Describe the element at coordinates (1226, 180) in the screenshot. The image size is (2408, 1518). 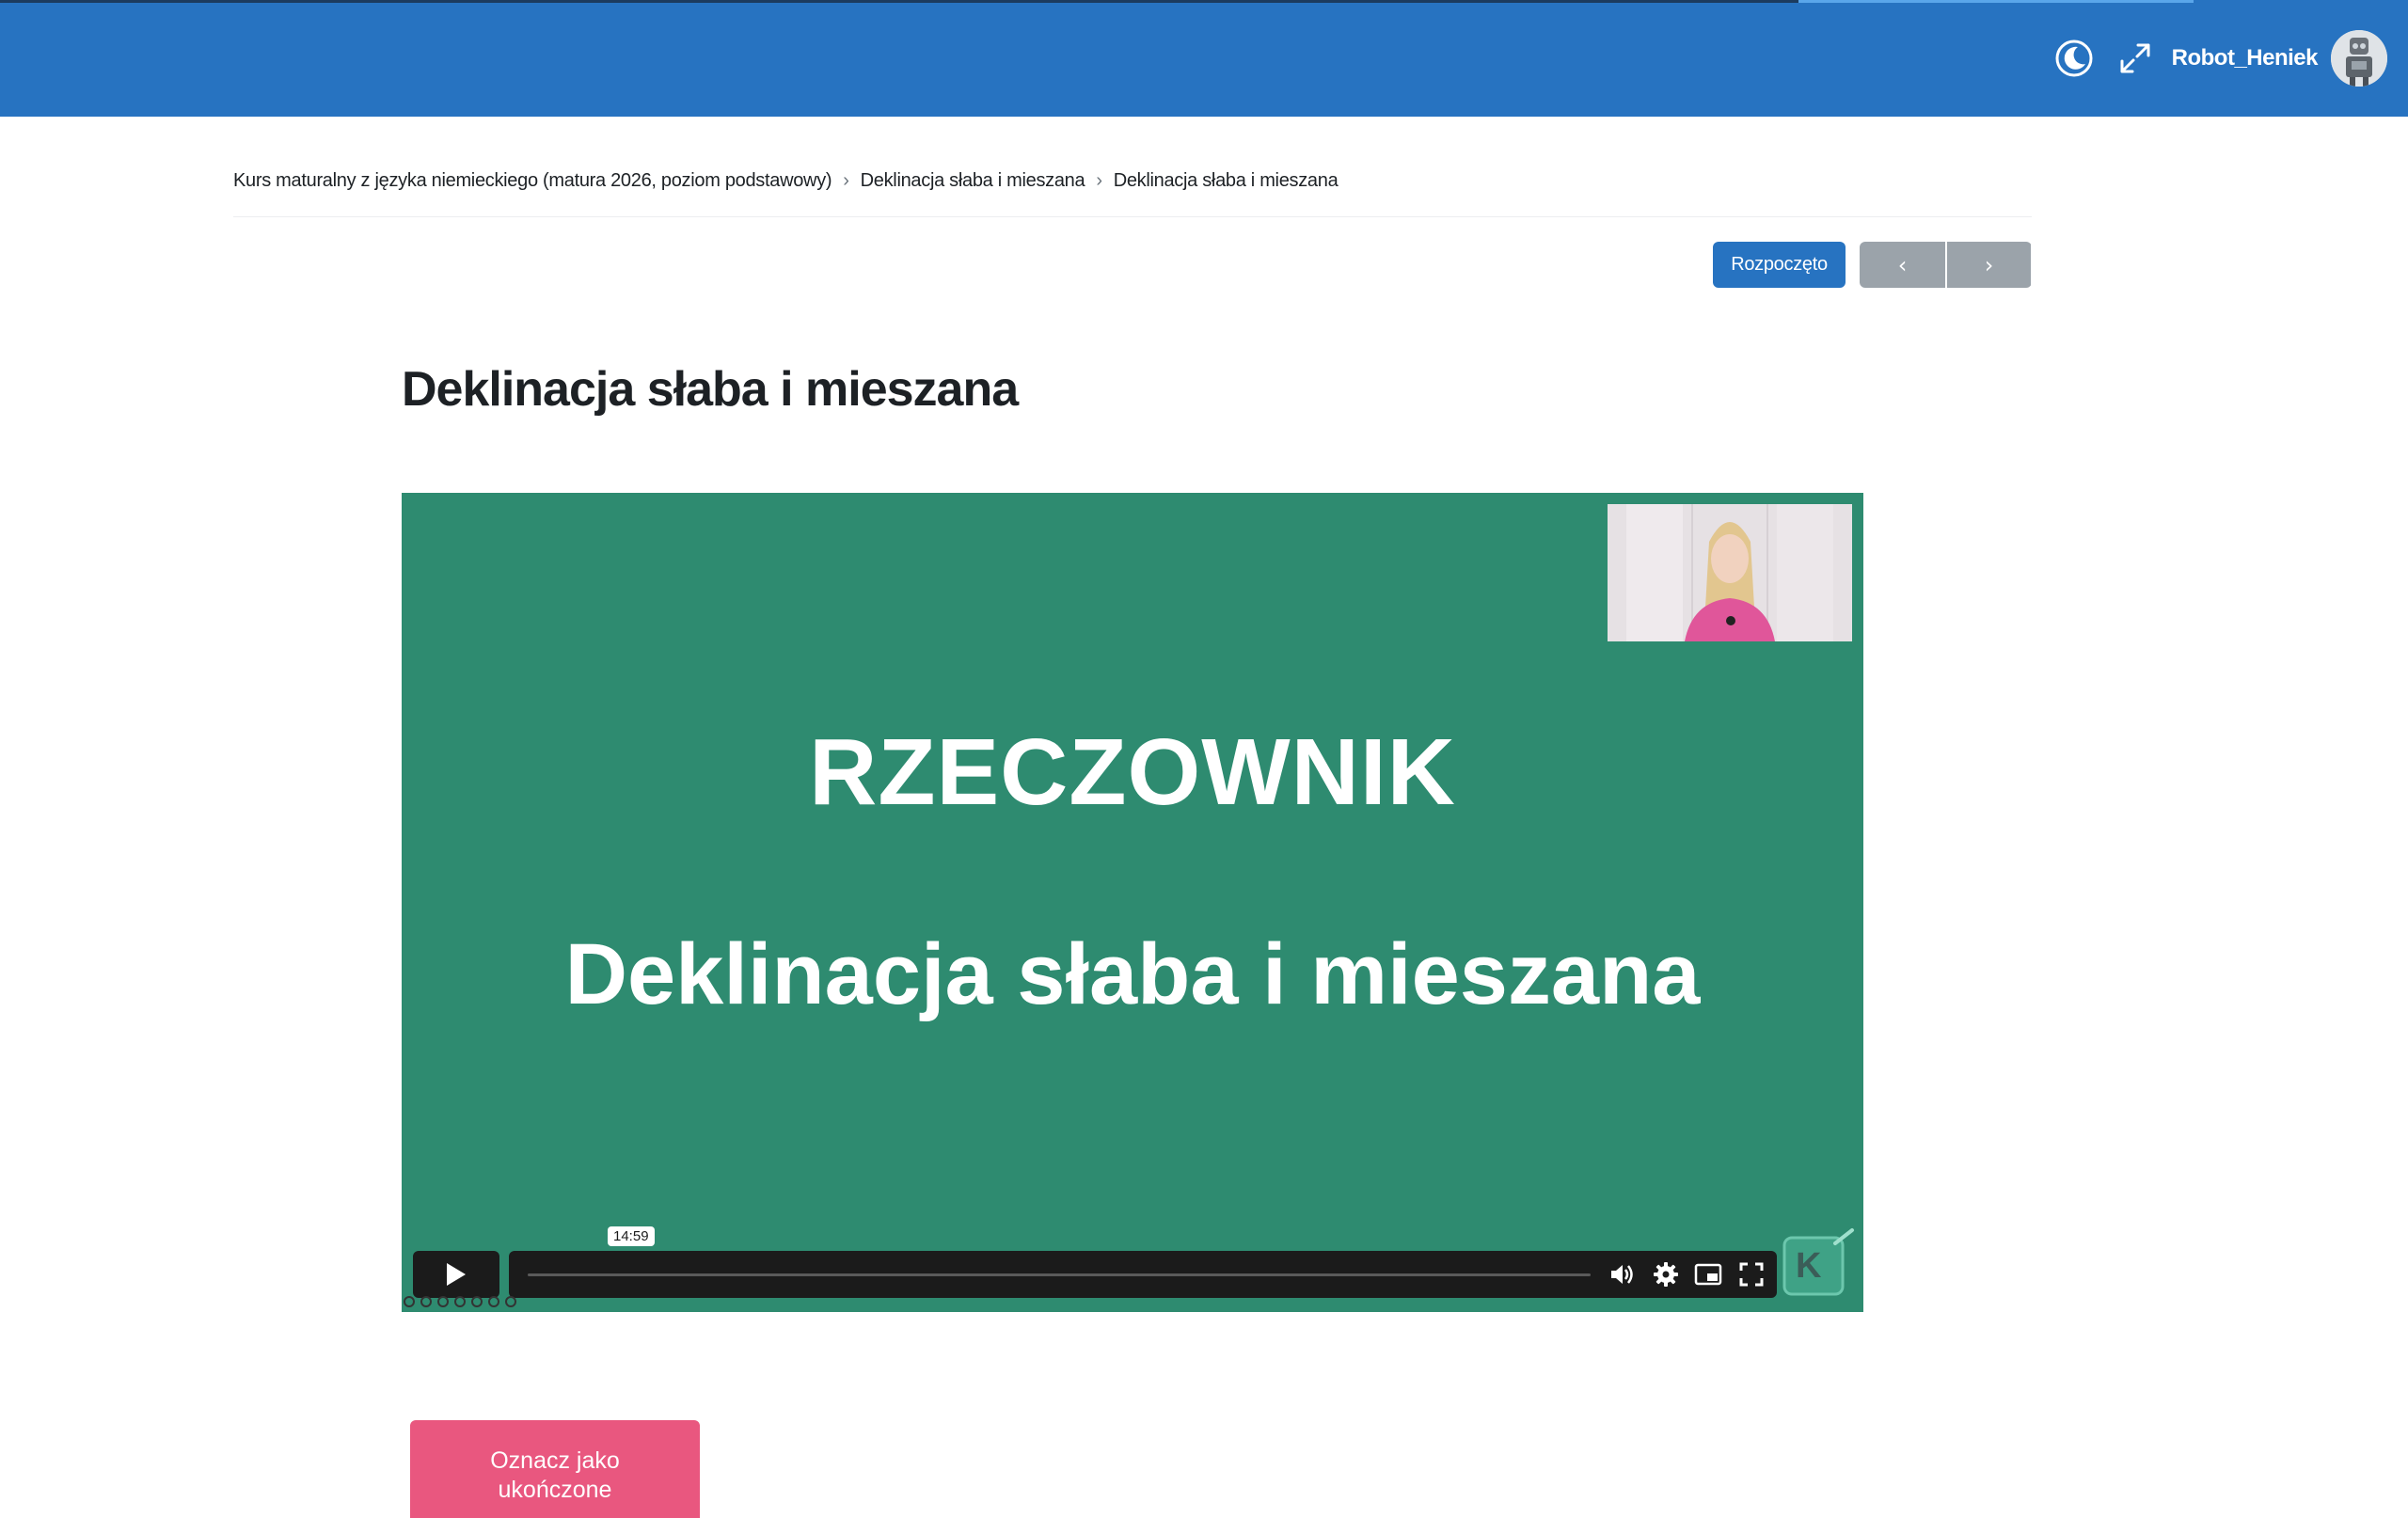
I see `breadcrumb-current: Deklinacja słaba i mieszana` at that location.